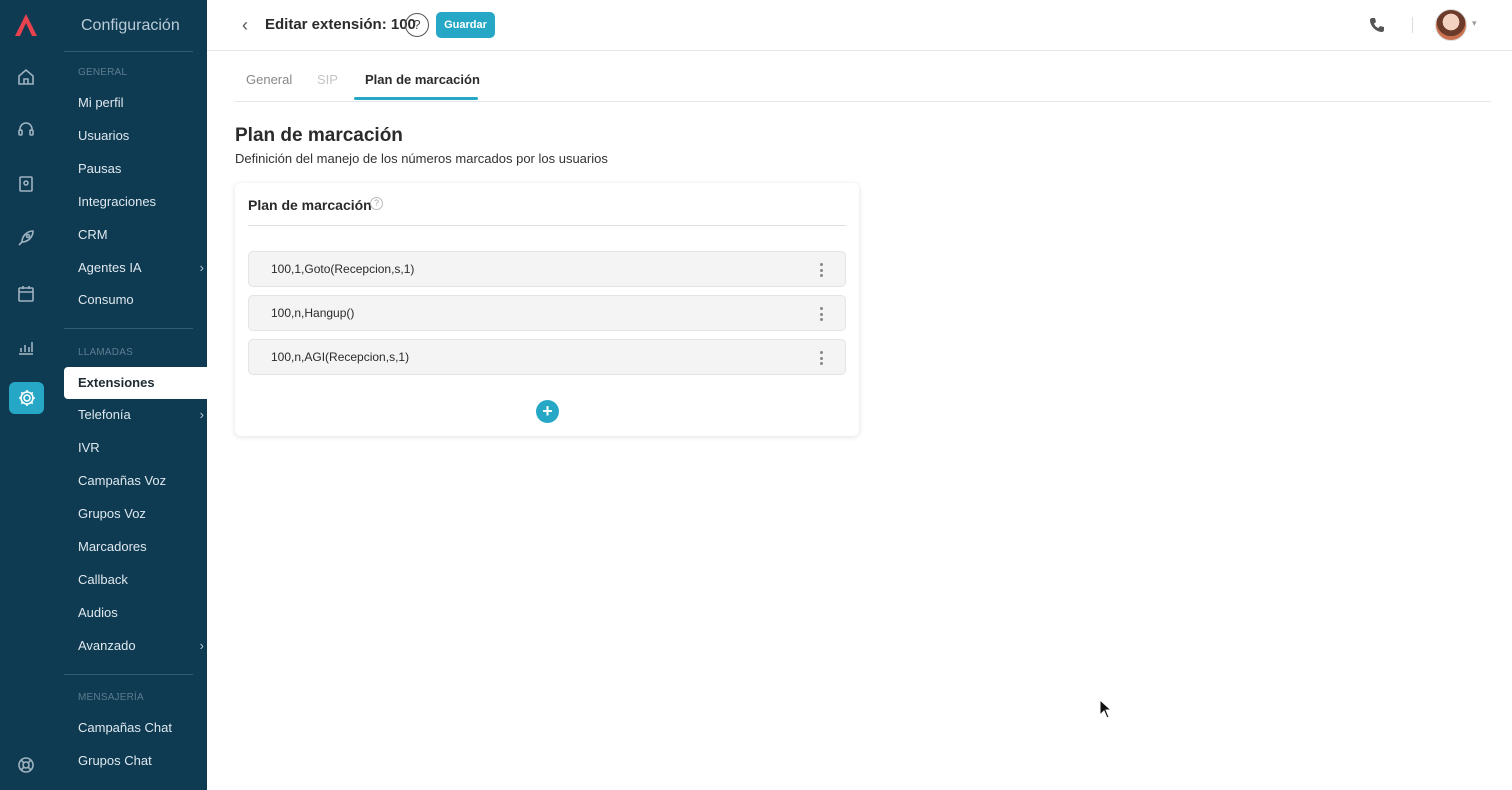 This screenshot has width=1512, height=790. I want to click on app-logo-icon, so click(26, 25).